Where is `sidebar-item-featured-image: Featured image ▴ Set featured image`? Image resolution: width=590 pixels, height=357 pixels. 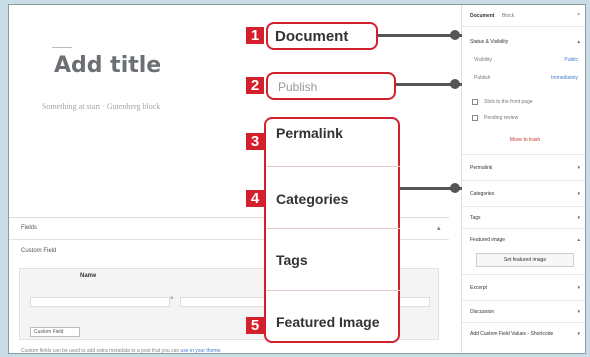 sidebar-item-featured-image: Featured image ▴ Set featured image is located at coordinates (523, 252).